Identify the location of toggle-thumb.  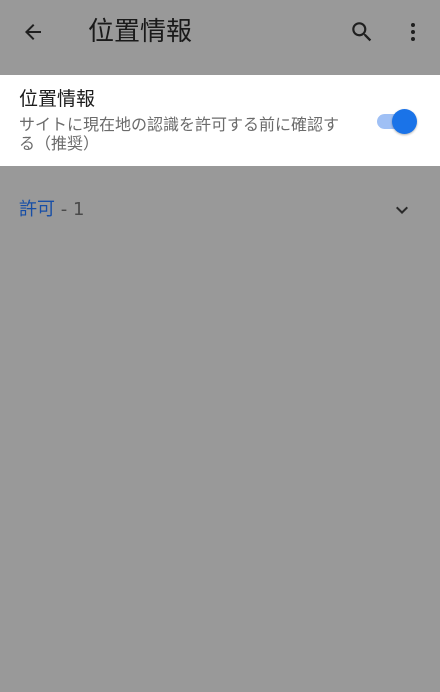
(404, 121).